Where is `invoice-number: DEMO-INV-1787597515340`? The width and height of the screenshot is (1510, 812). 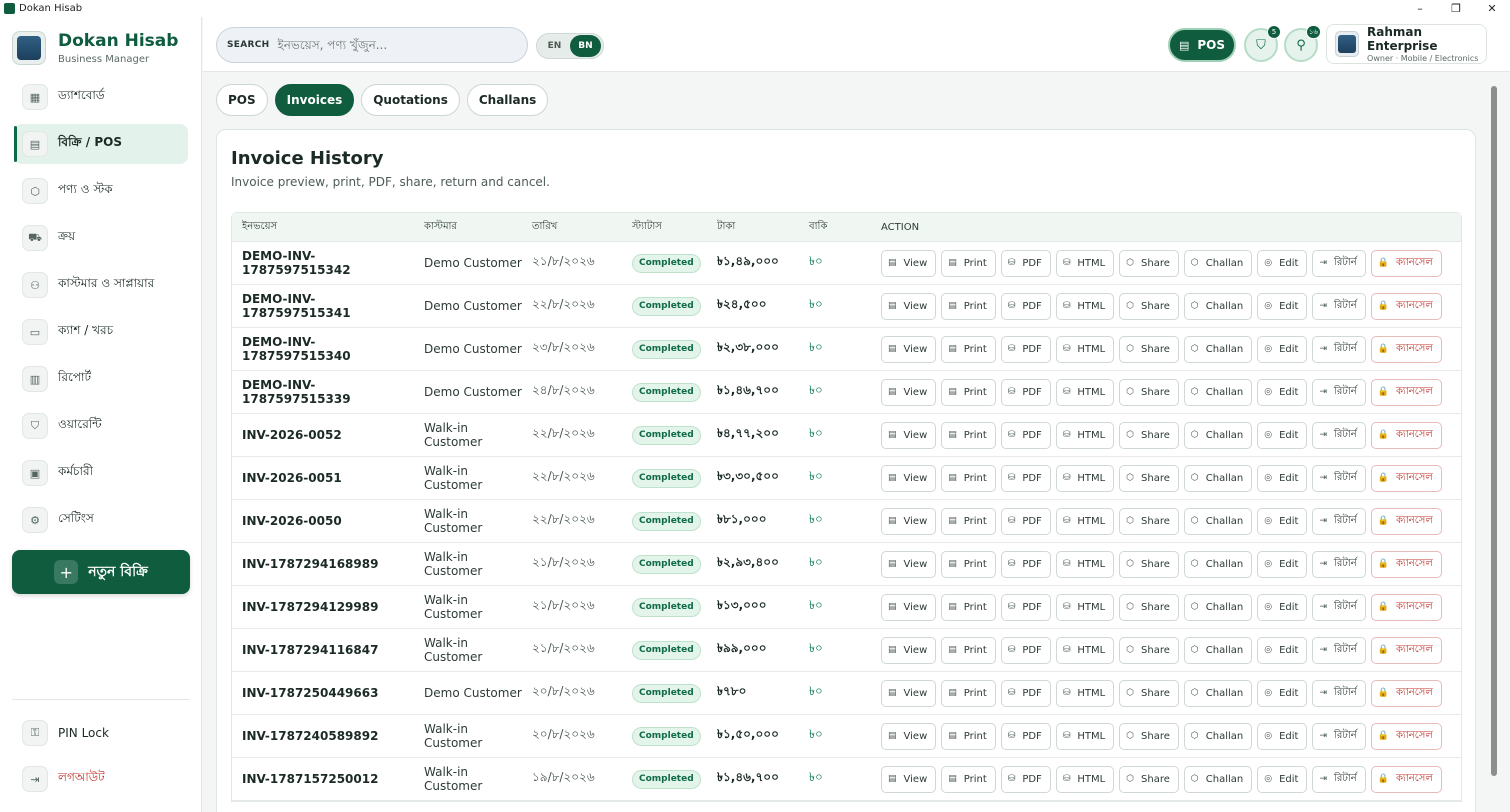 invoice-number: DEMO-INV-1787597515340 is located at coordinates (323, 349).